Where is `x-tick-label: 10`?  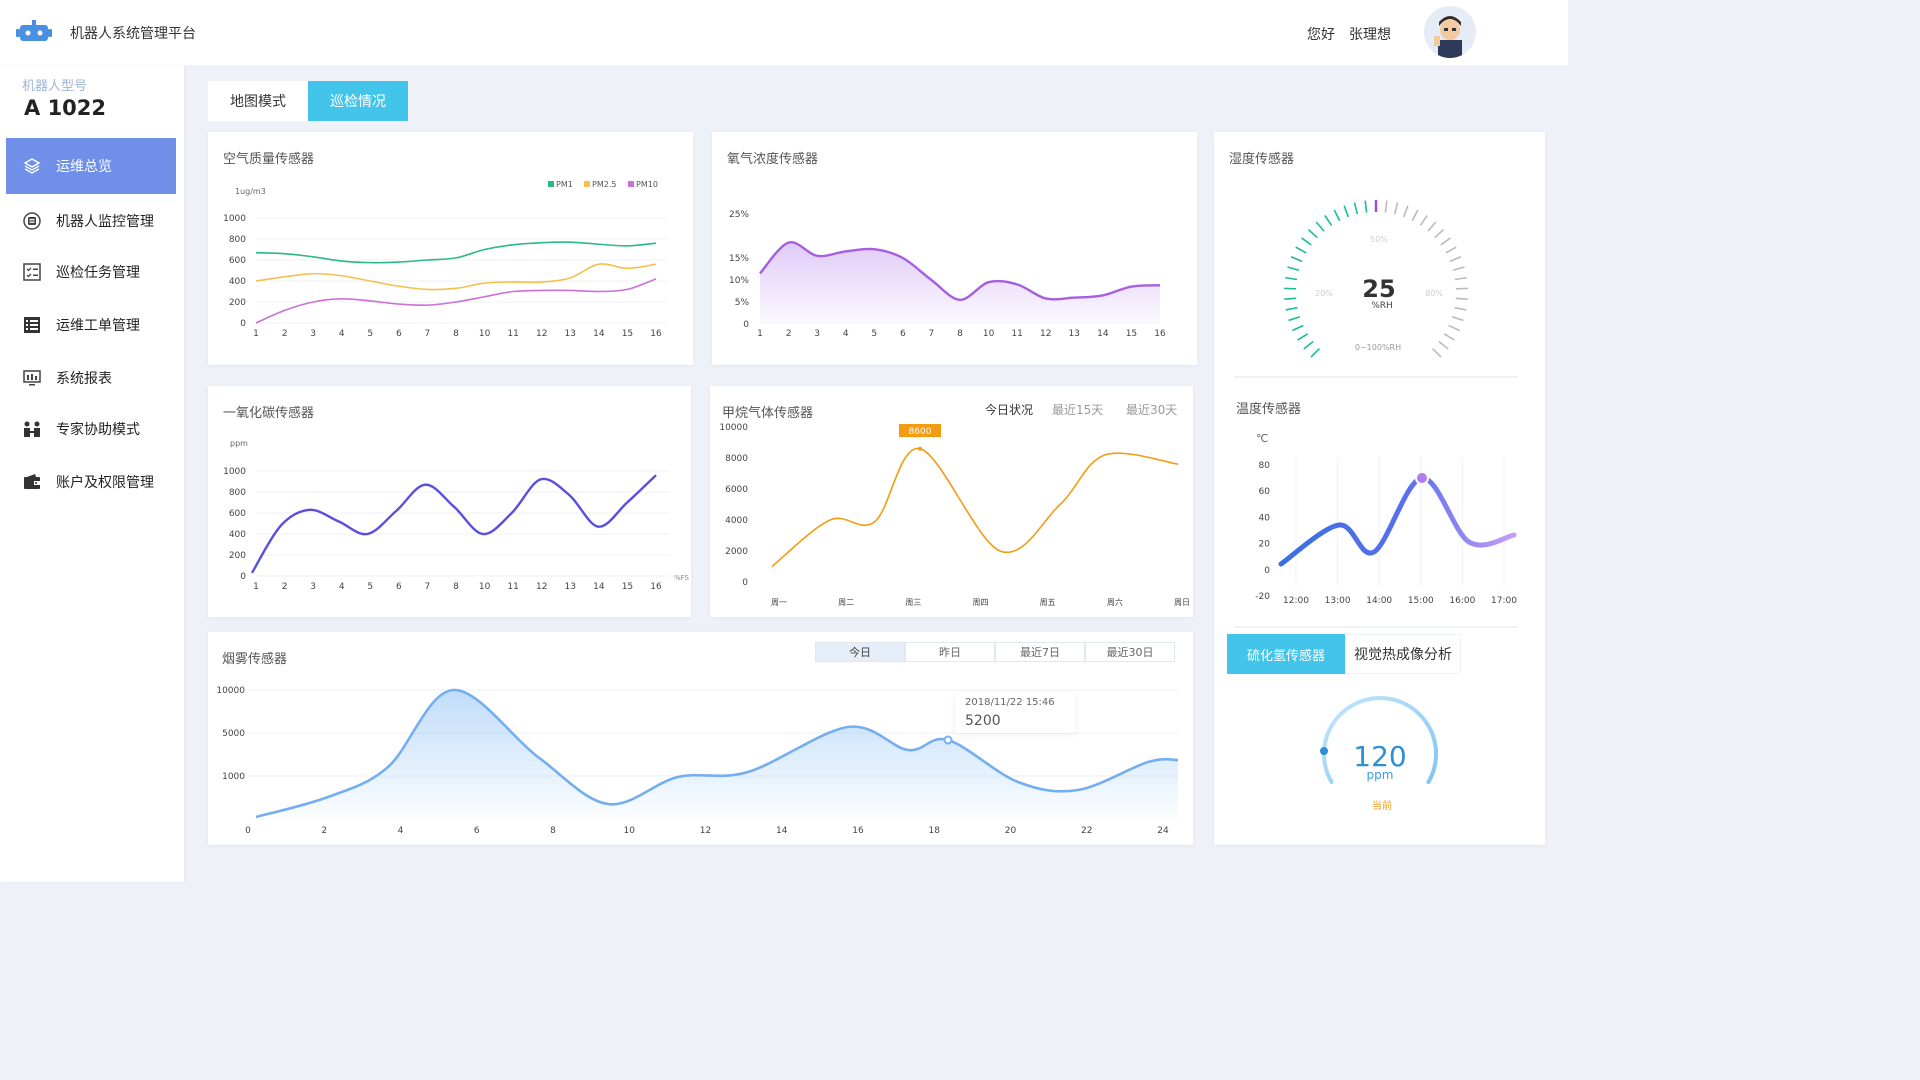
x-tick-label: 10 is located at coordinates (485, 334).